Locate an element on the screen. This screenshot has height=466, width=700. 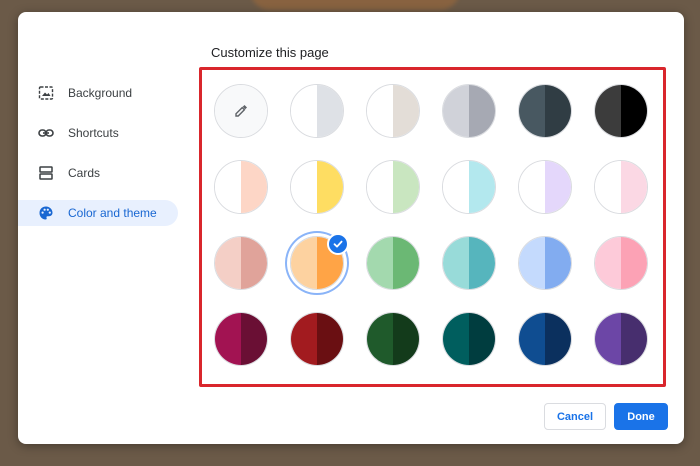
sidebar-item-label: Cards is located at coordinates (84, 173).